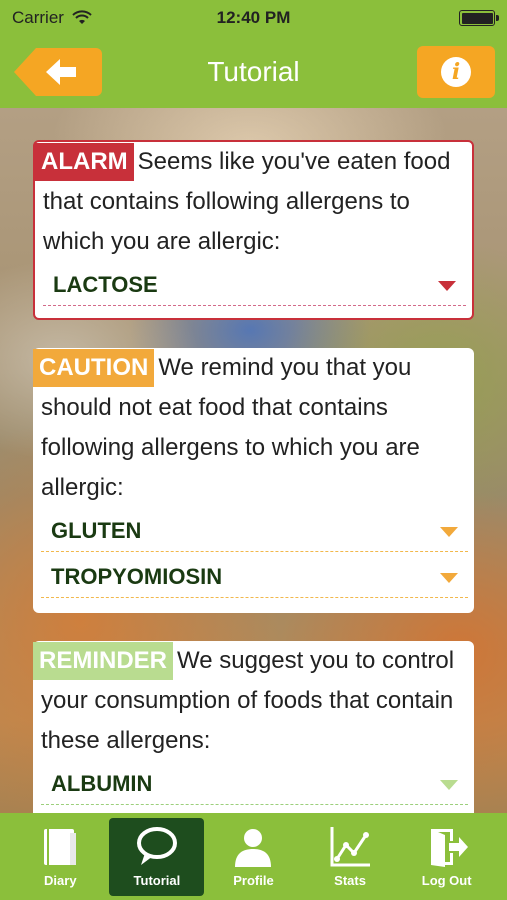 Image resolution: width=507 pixels, height=900 pixels. What do you see at coordinates (84, 162) in the screenshot?
I see `alarm-tag: ALARM` at bounding box center [84, 162].